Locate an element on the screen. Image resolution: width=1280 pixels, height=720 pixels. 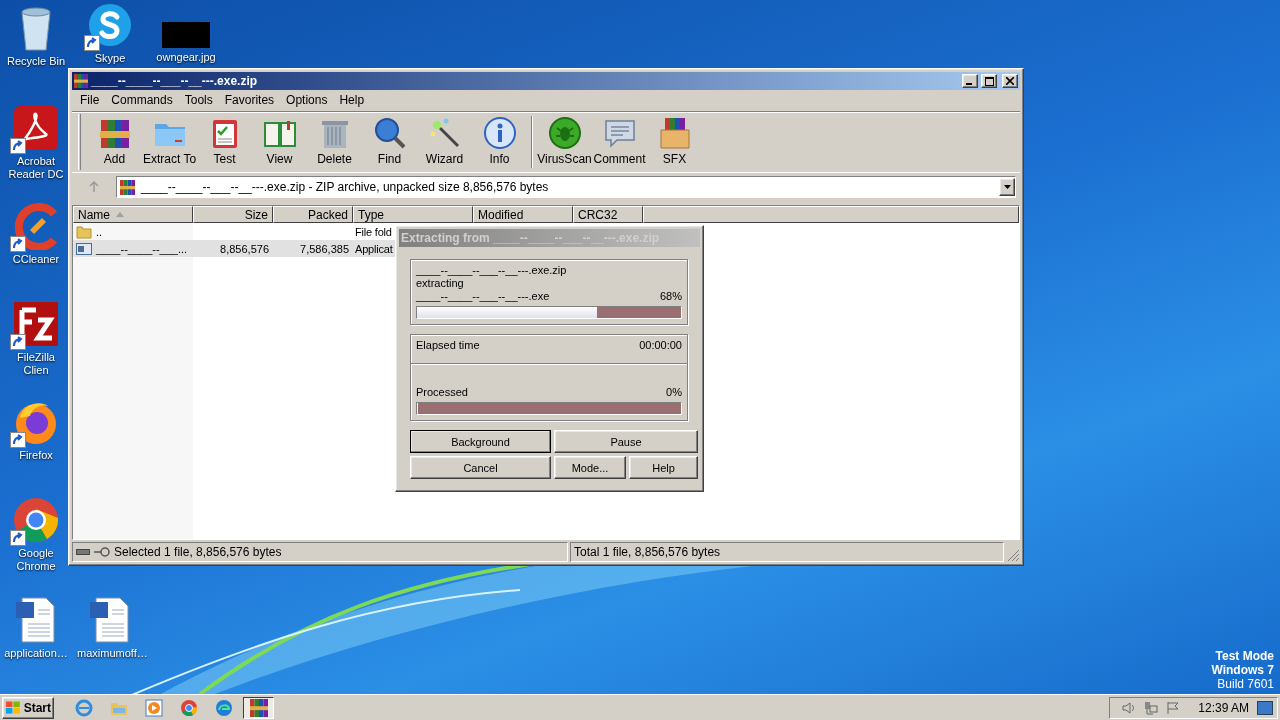
start-button: Start is located at coordinates (28, 707).